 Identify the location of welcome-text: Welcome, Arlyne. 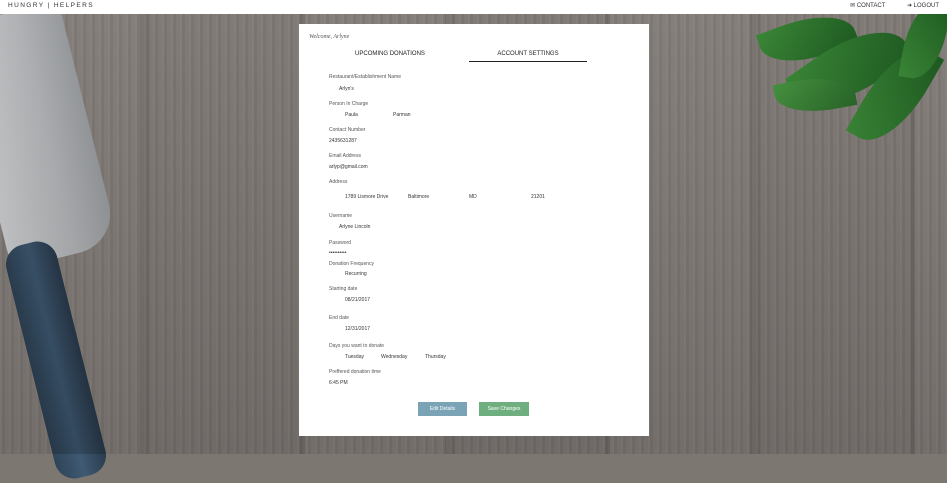
(329, 37).